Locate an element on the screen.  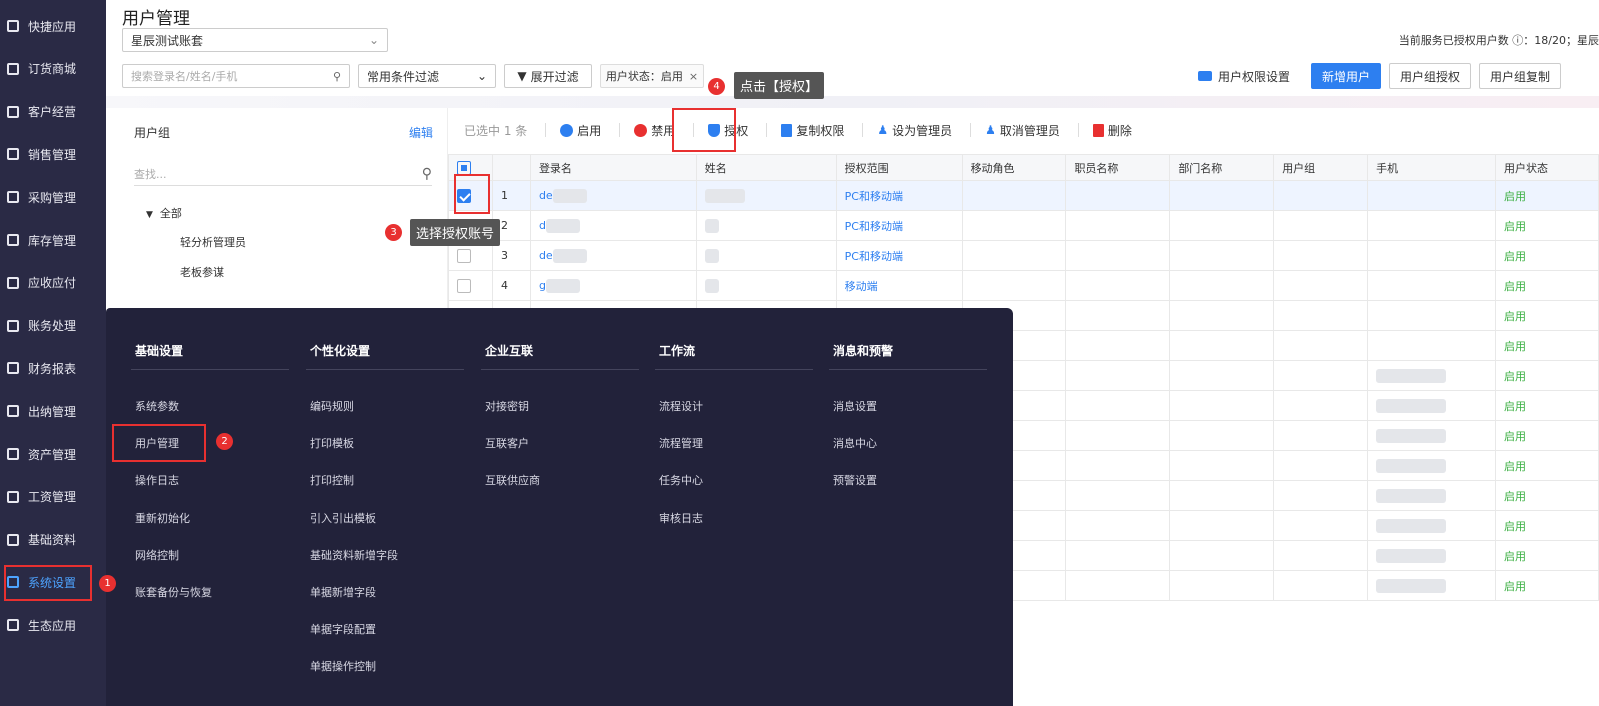
cancel-admin-button: ♟ 取消管理员 is located at coordinates (1022, 130).